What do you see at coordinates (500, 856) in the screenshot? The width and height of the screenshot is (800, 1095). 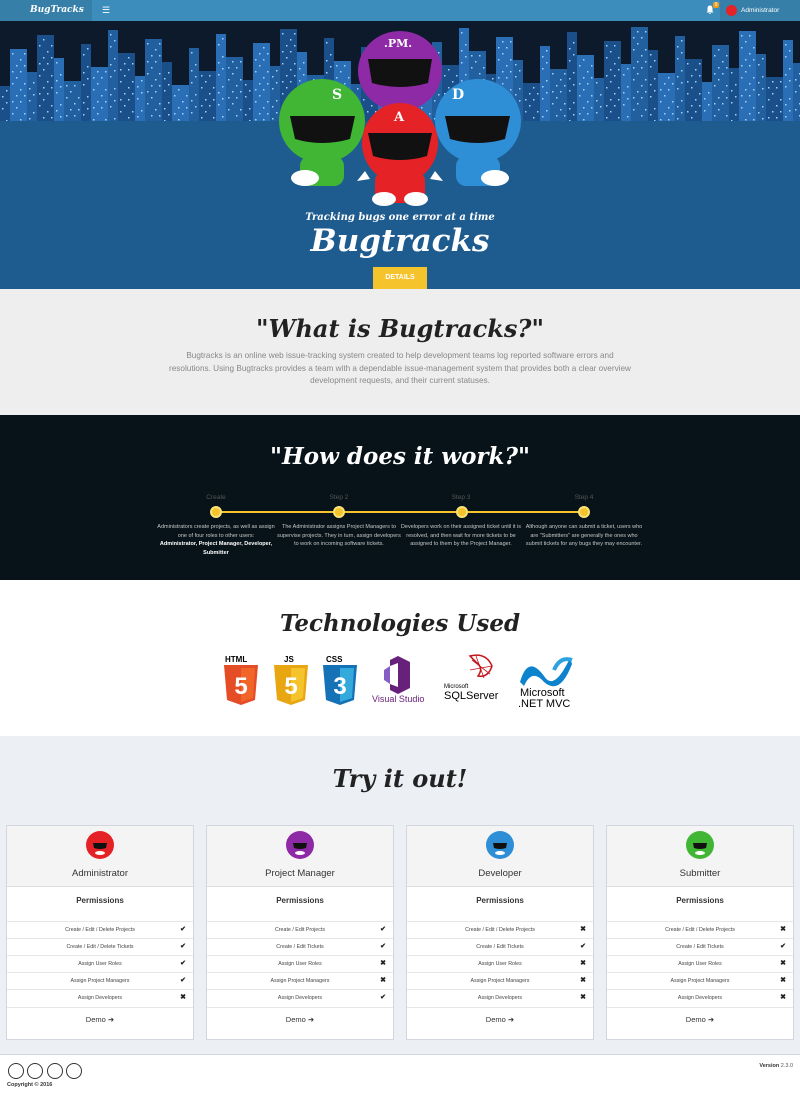 I see `role-card-header: Developer` at bounding box center [500, 856].